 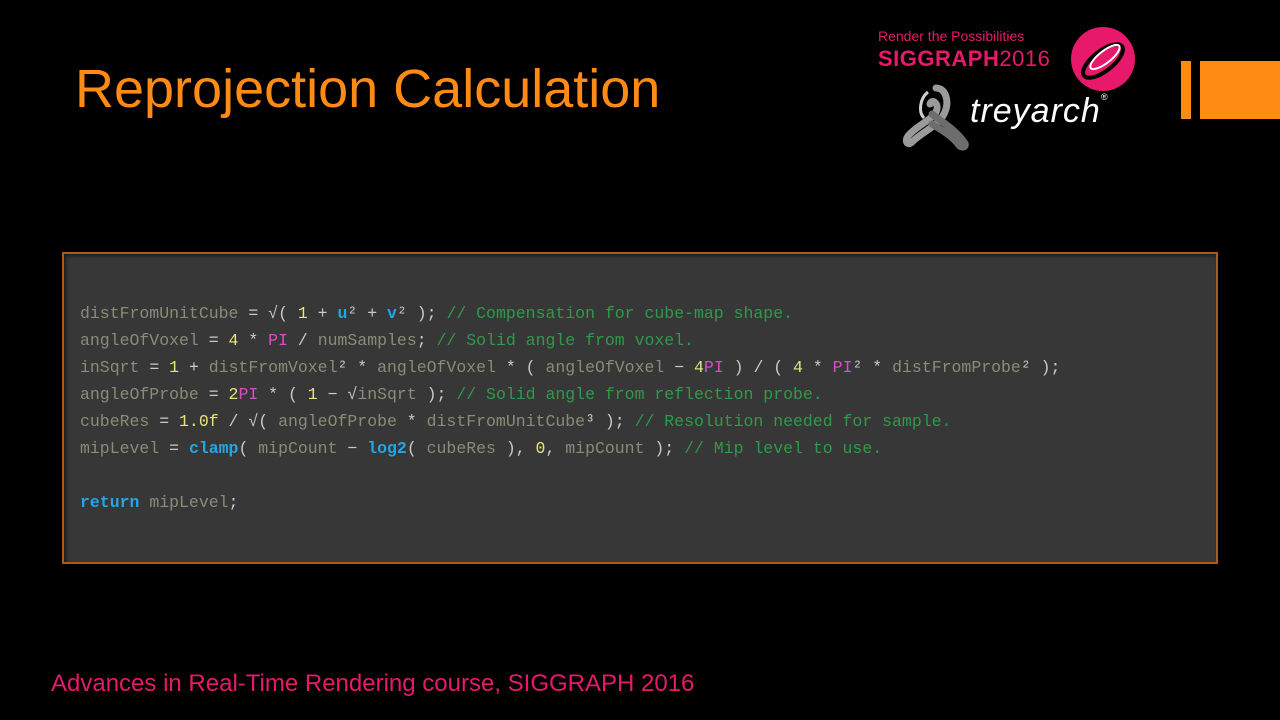 I want to click on accent-bar-thin, so click(x=1186, y=90).